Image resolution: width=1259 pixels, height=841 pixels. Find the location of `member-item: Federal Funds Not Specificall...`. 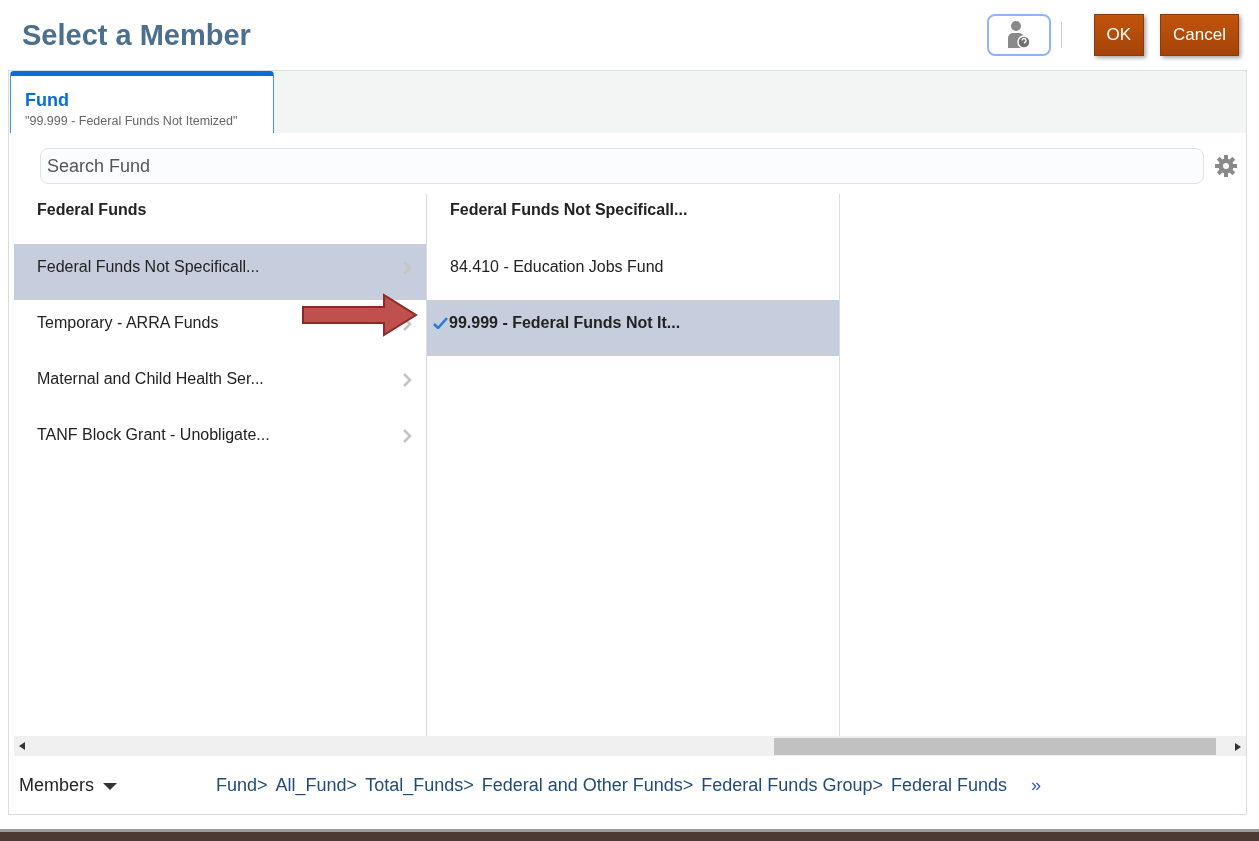

member-item: Federal Funds Not Specificall... is located at coordinates (220, 272).